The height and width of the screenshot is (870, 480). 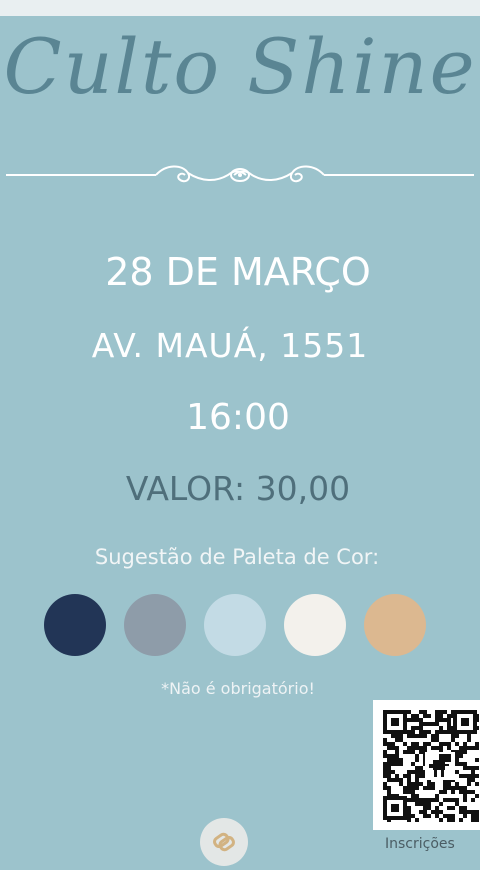 What do you see at coordinates (395, 808) in the screenshot?
I see `qr-finder-bottom-left` at bounding box center [395, 808].